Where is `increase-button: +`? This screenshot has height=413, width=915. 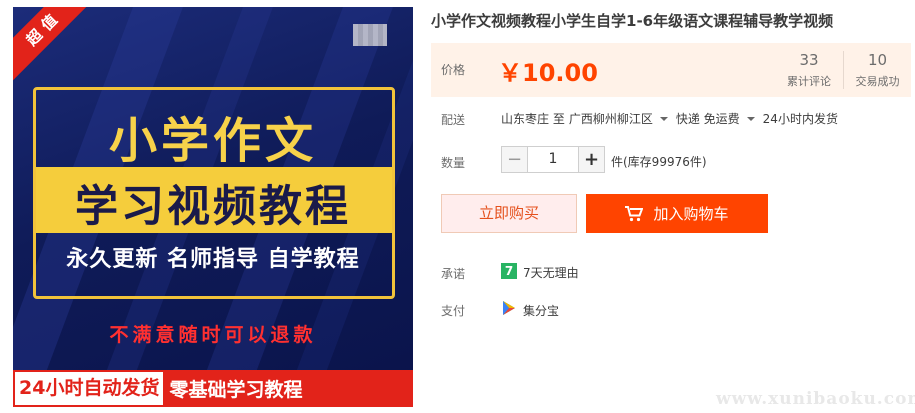
increase-button: + is located at coordinates (591, 159).